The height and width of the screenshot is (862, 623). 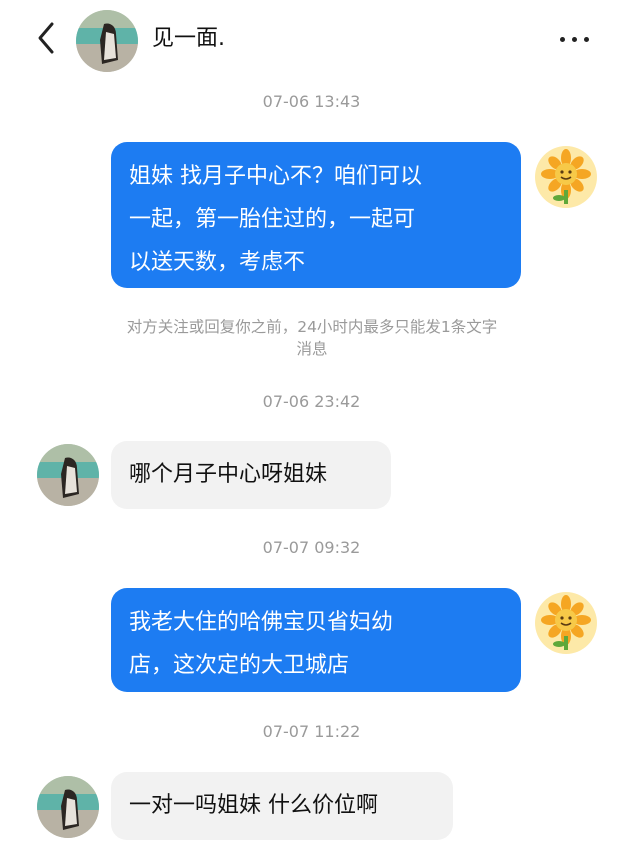 I want to click on chevron-left-icon, so click(x=46, y=38).